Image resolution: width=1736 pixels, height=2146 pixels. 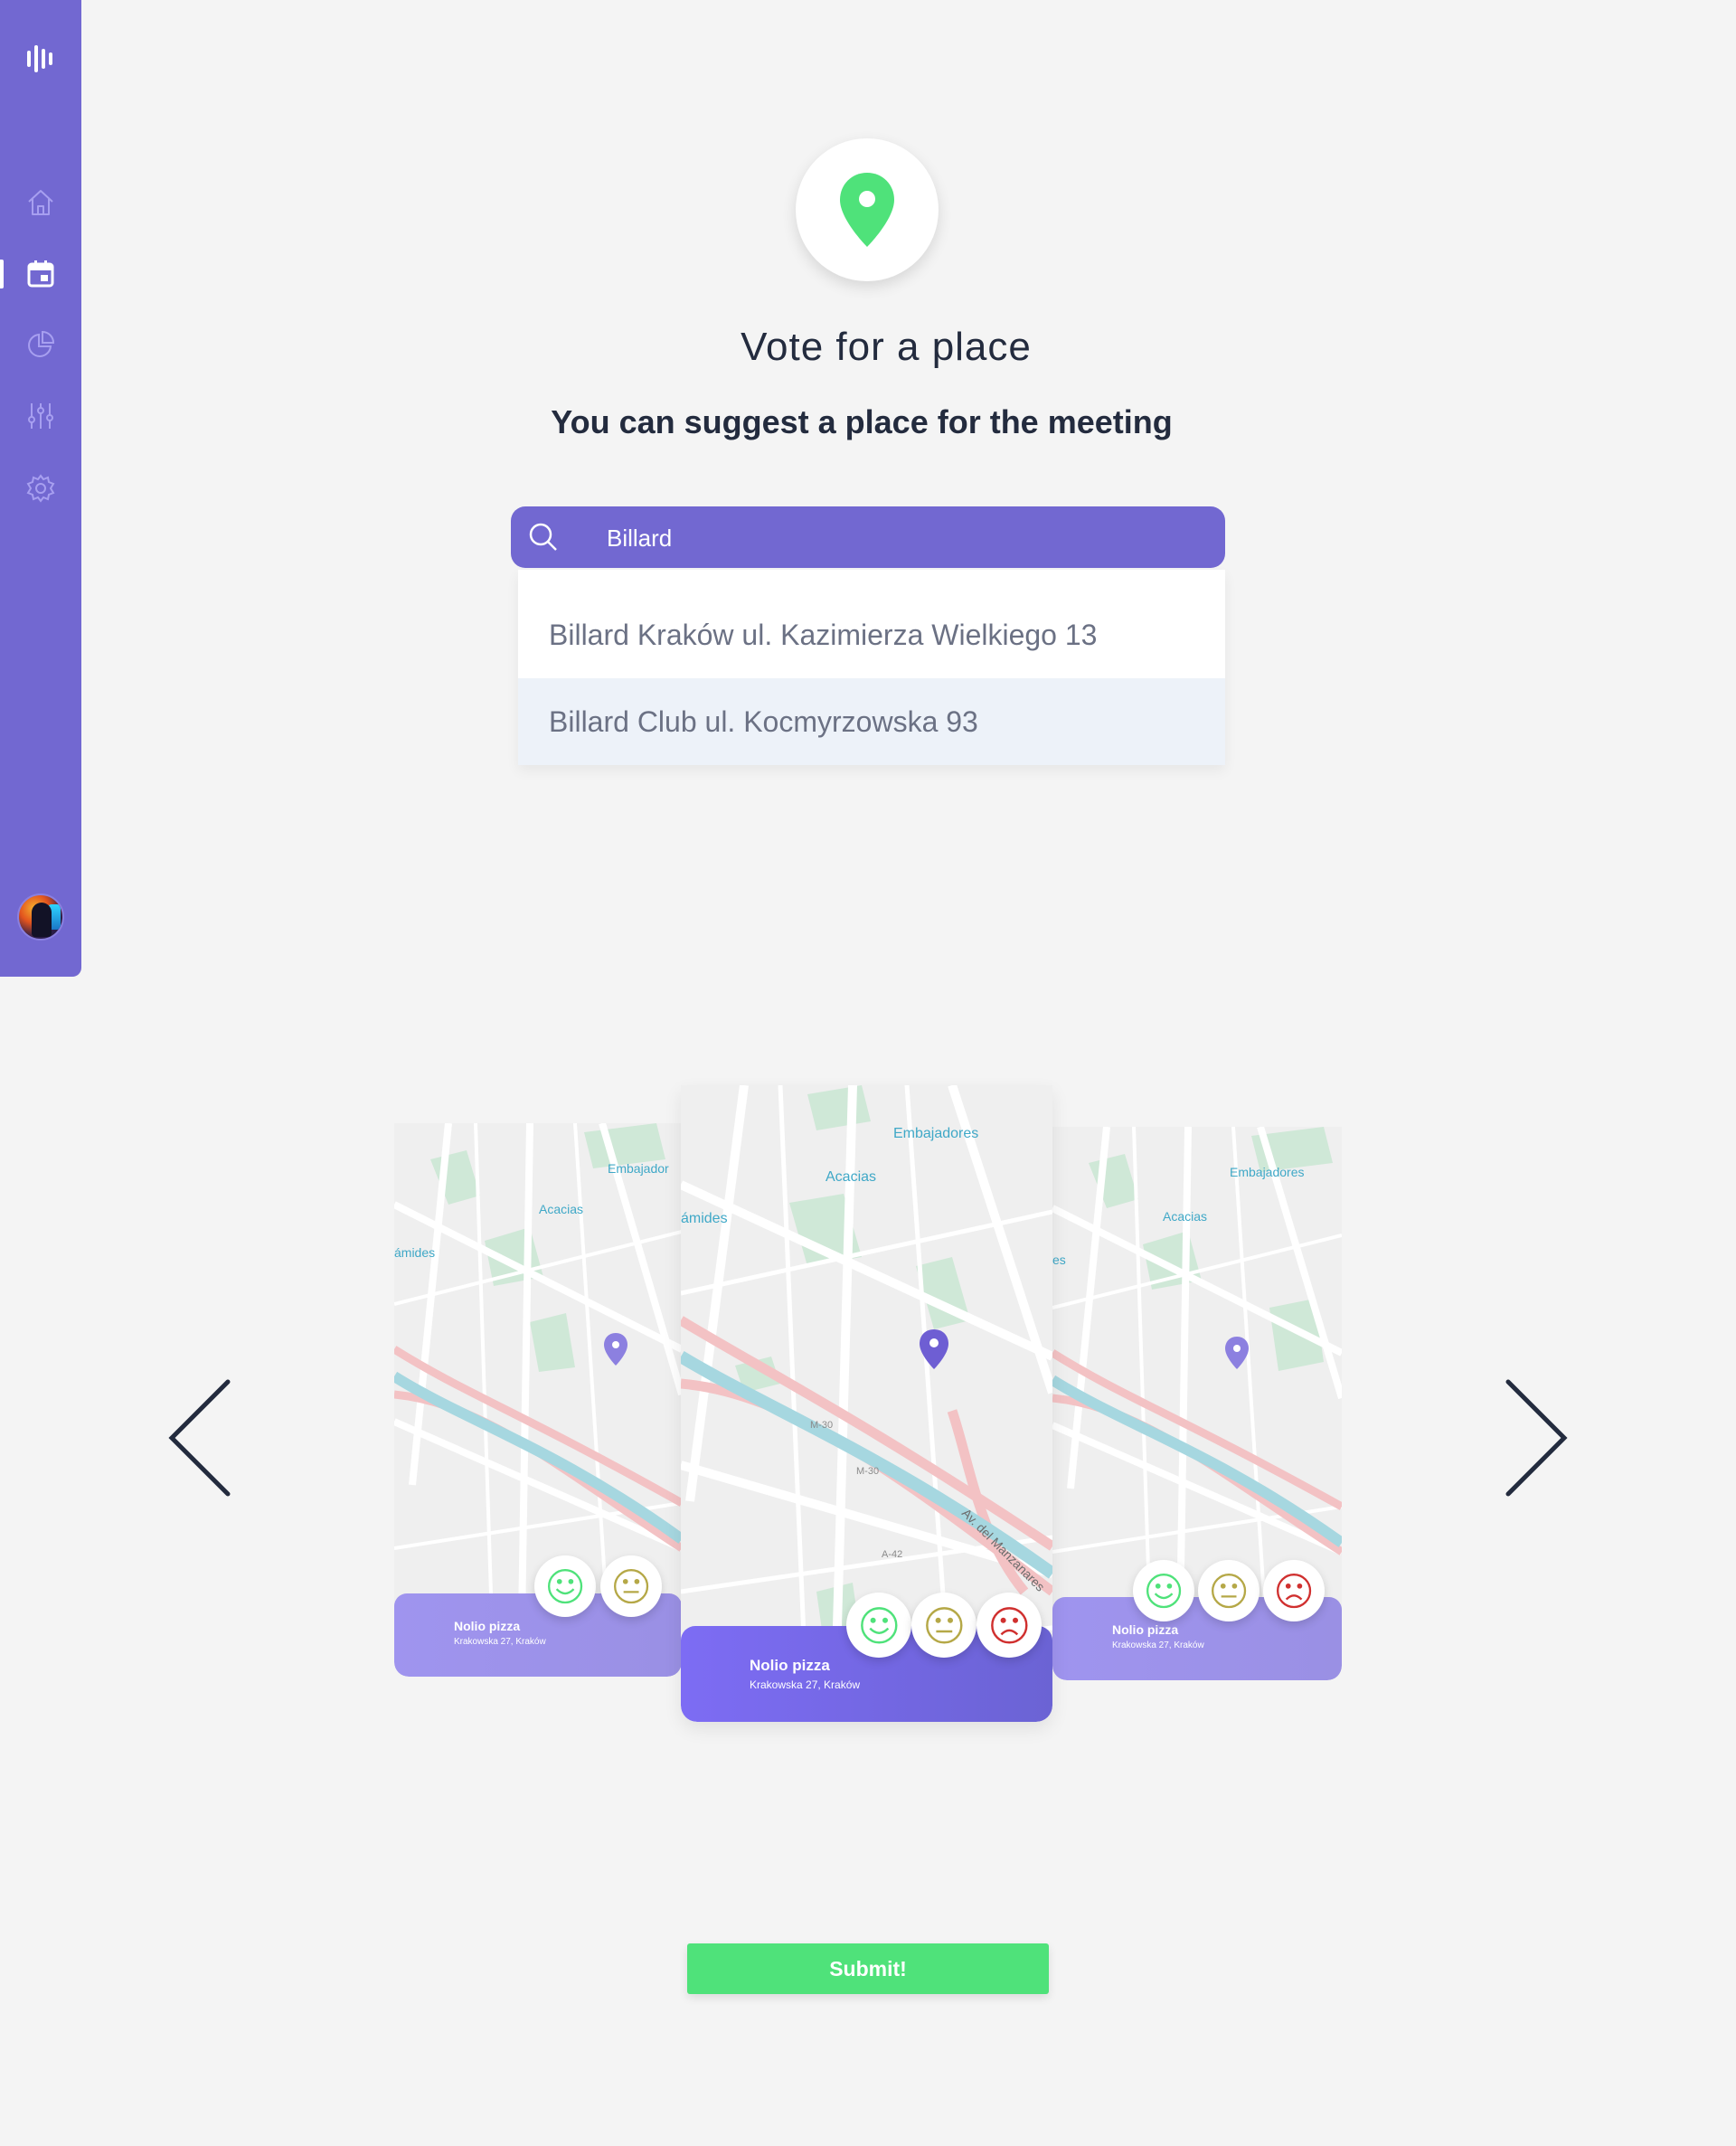 I want to click on place-search-bar, so click(x=868, y=537).